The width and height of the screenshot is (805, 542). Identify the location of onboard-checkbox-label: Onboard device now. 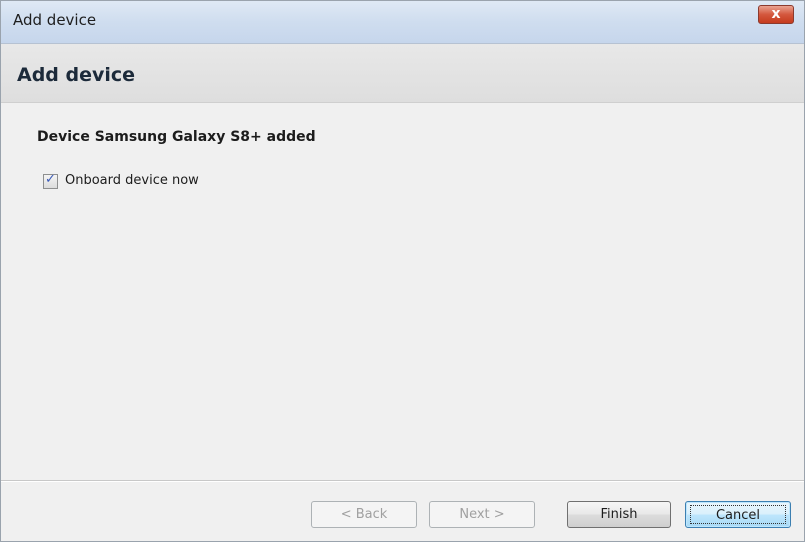
(132, 180).